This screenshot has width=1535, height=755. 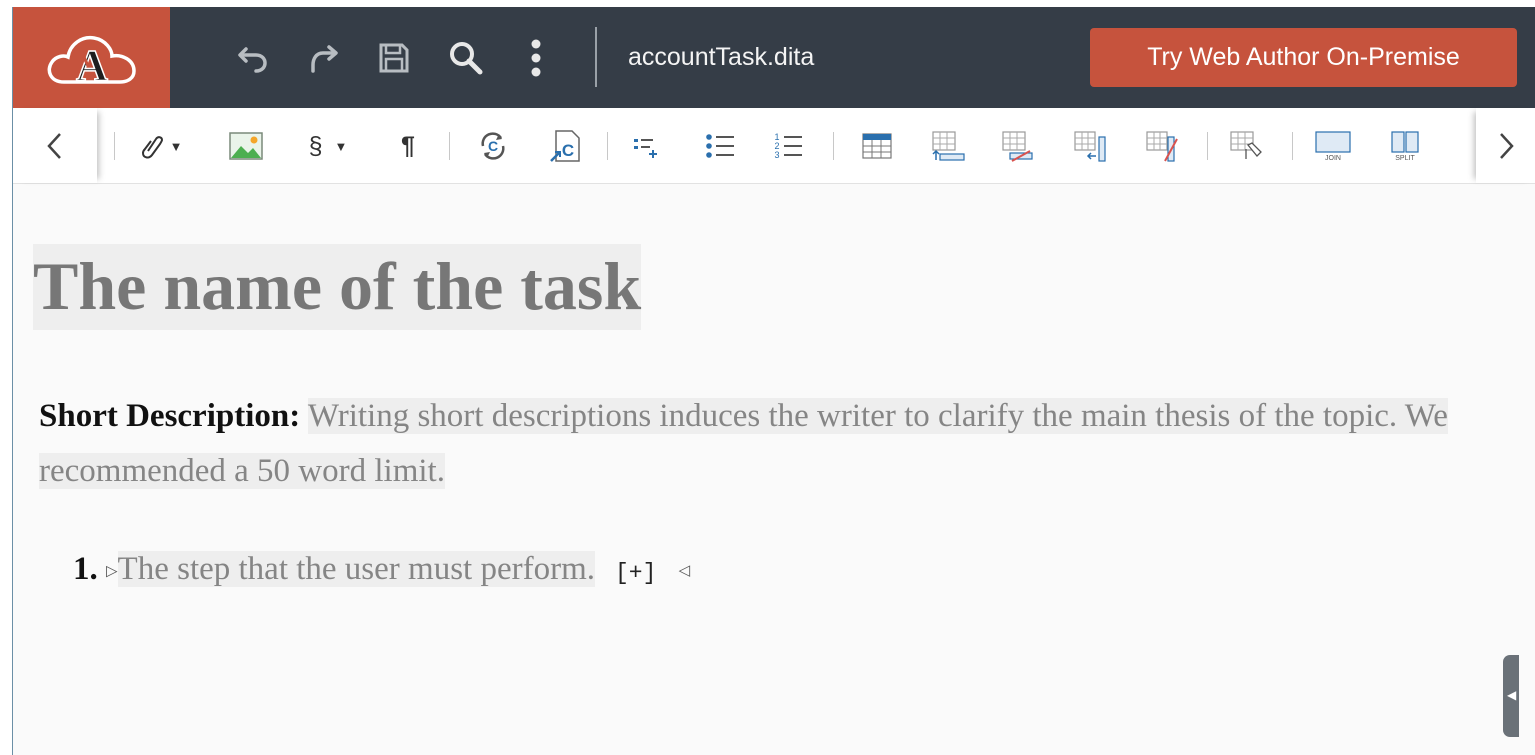 I want to click on step-command-text: The step that the user must perform., so click(x=356, y=569).